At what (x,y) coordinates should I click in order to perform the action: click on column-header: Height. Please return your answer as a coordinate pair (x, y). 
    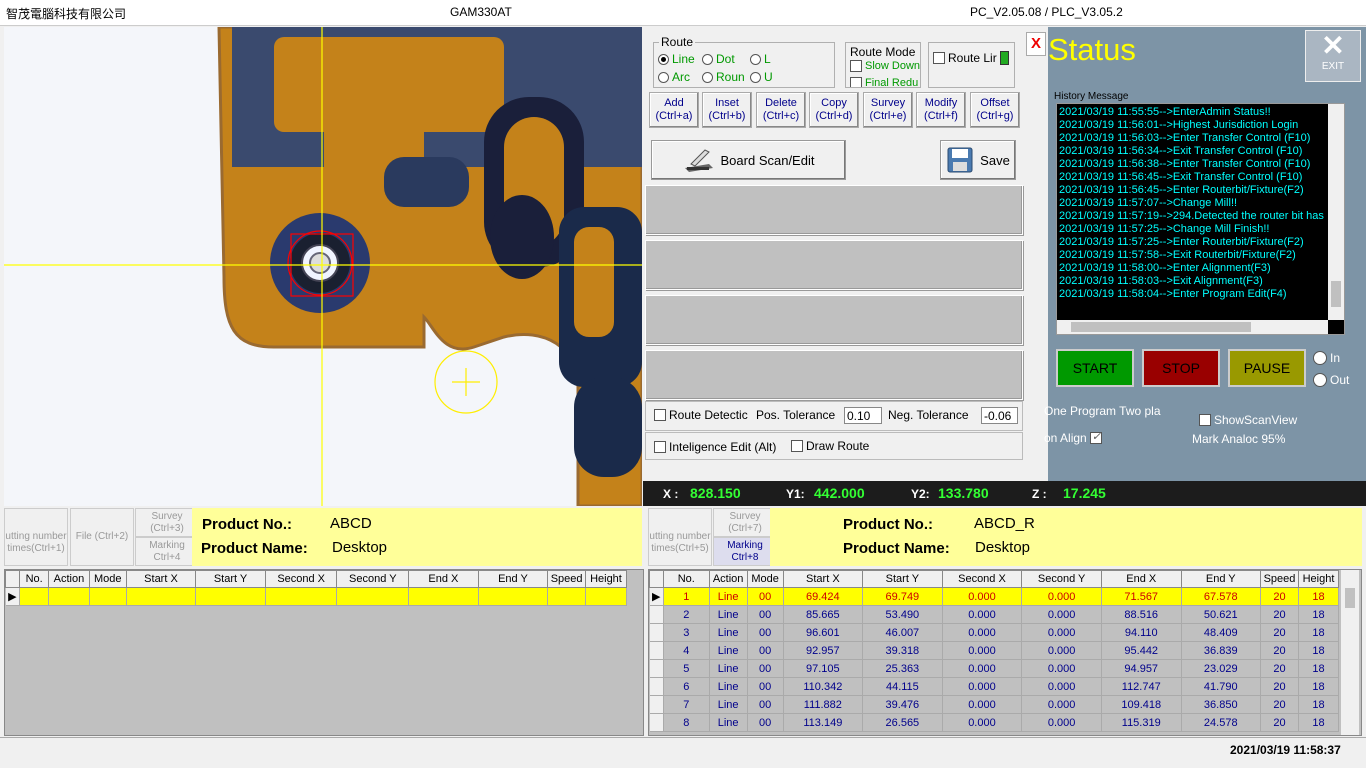
    Looking at the image, I should click on (606, 579).